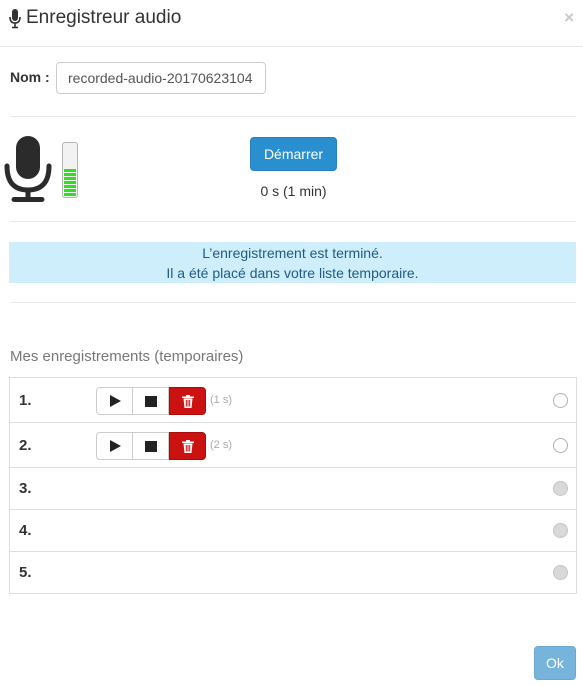 The image size is (583, 686). Describe the element at coordinates (293, 489) in the screenshot. I see `table-row: 3.` at that location.